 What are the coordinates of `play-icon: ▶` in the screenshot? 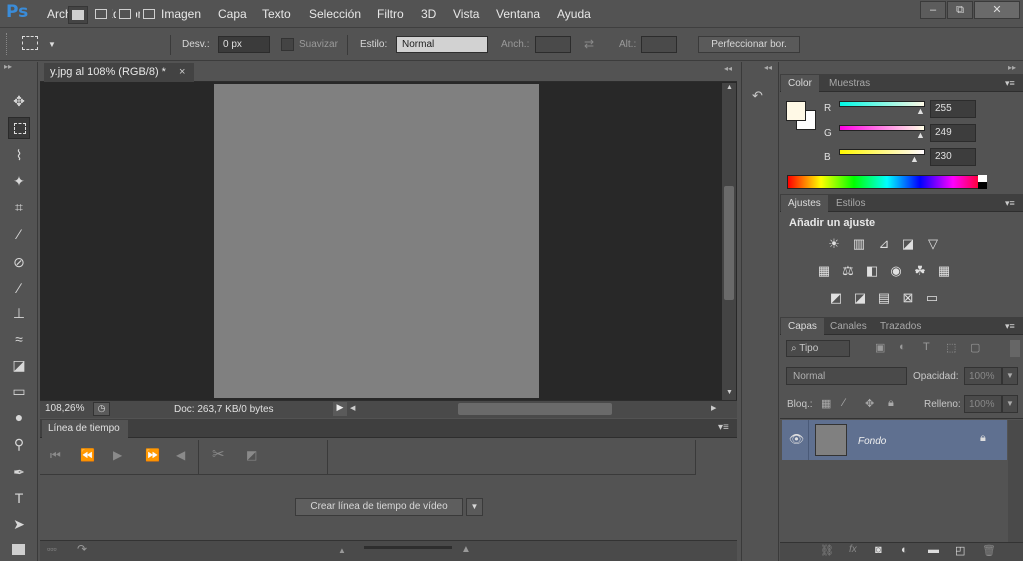 It's located at (117, 455).